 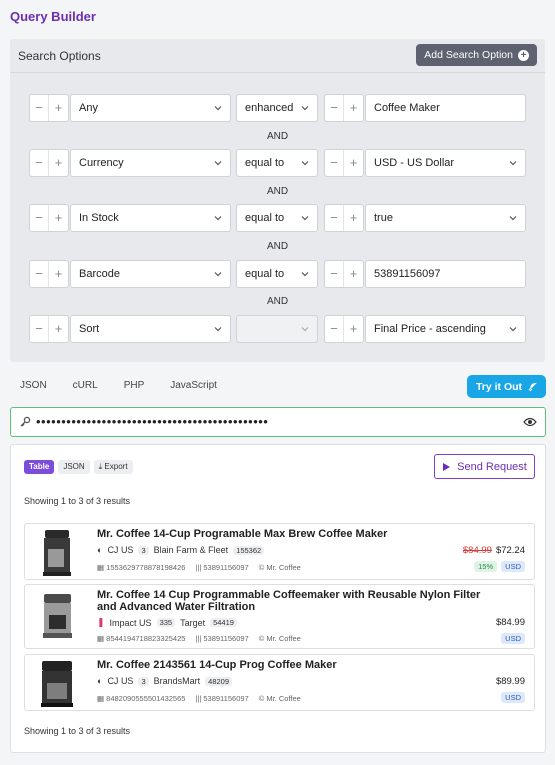 I want to click on add-search-option-button: Add Search Option +, so click(x=476, y=55).